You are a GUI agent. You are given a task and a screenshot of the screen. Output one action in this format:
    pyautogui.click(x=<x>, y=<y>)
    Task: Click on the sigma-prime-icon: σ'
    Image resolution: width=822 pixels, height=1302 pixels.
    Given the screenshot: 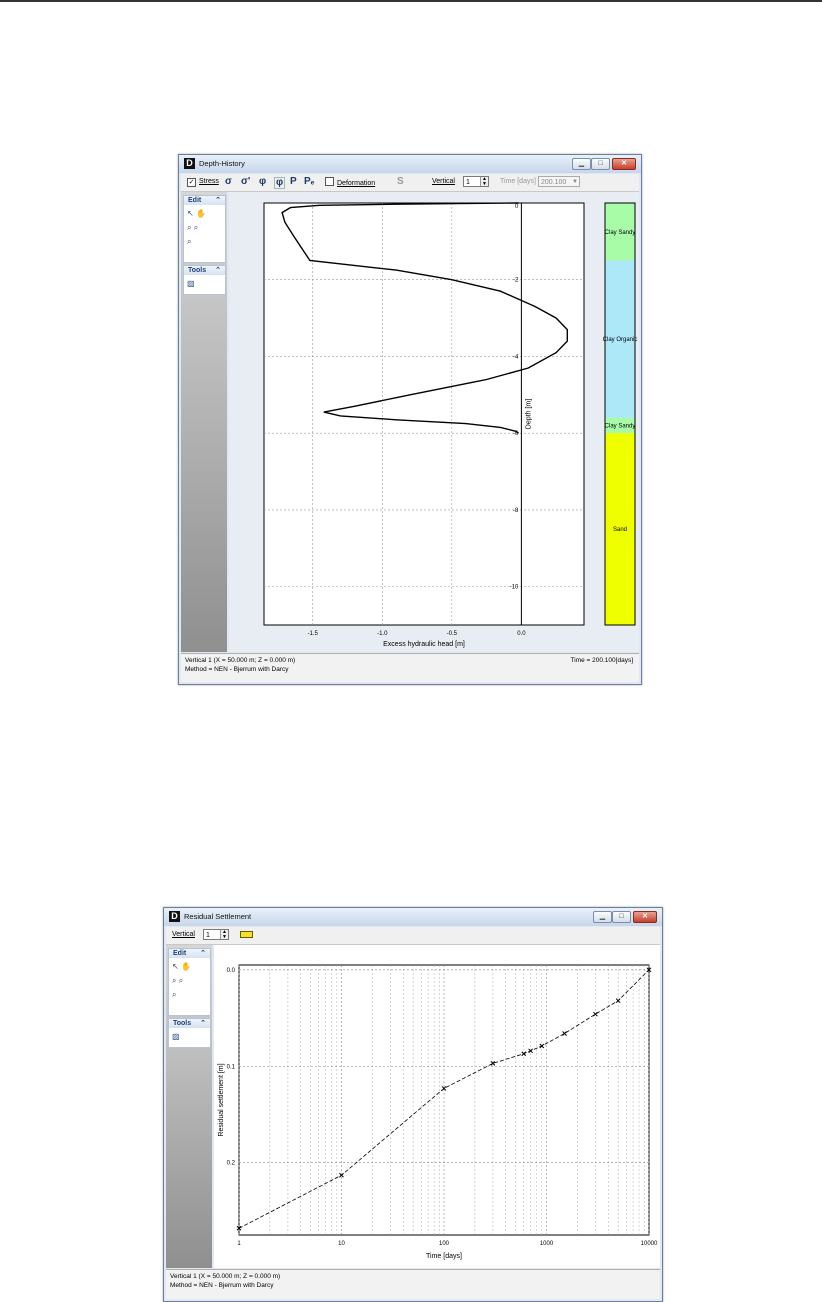 What is the action you would take?
    pyautogui.click(x=245, y=182)
    